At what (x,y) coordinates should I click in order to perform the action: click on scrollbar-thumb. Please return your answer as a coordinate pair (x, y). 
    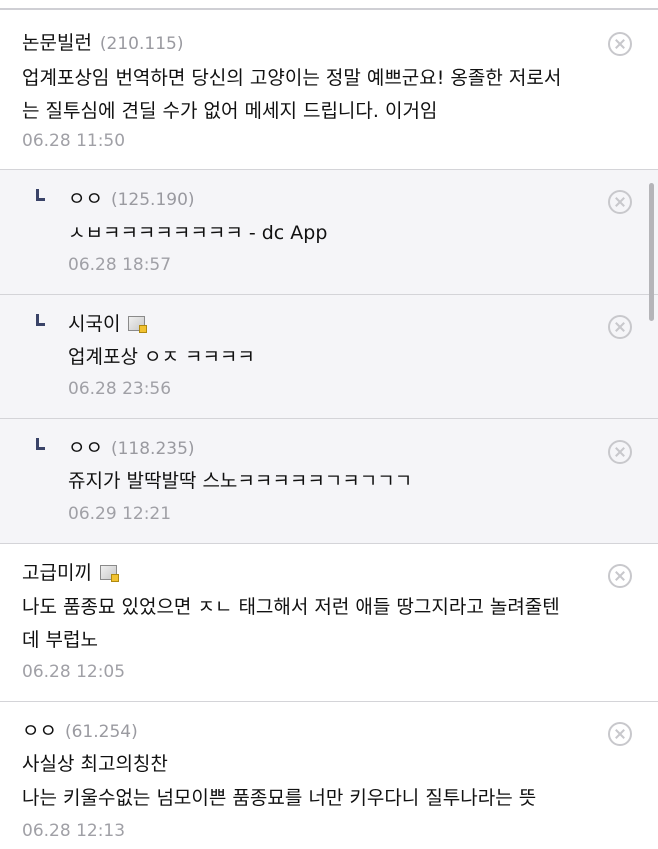
    Looking at the image, I should click on (651, 252).